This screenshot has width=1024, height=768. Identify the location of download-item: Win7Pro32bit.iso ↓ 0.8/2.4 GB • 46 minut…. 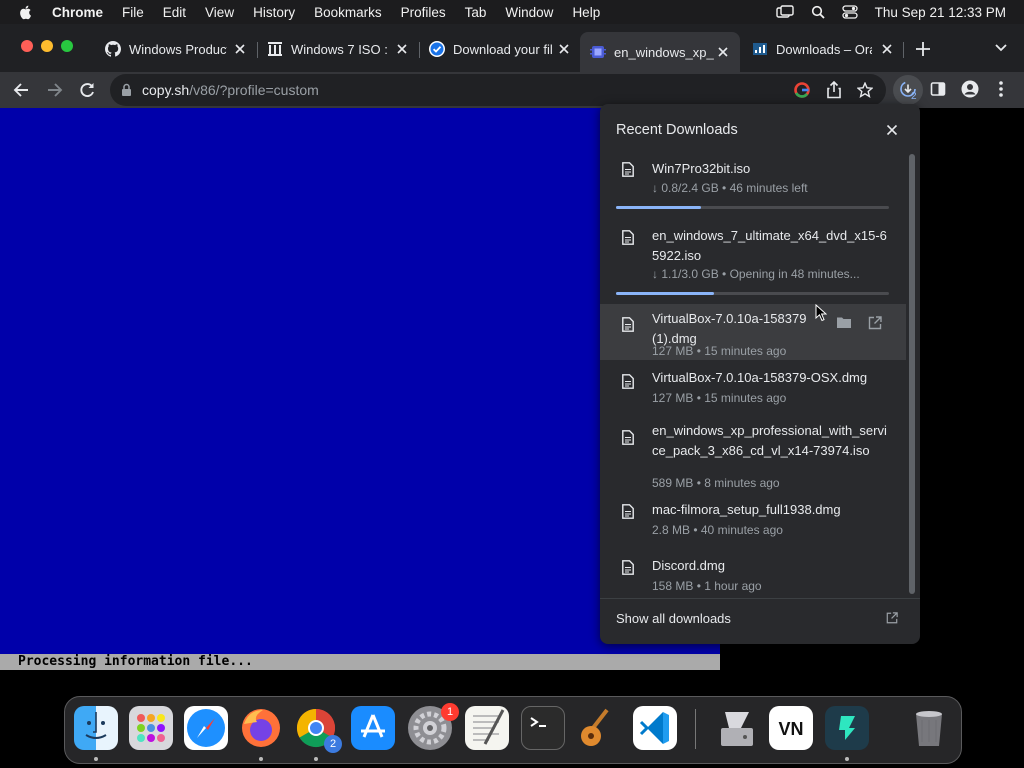
(753, 183).